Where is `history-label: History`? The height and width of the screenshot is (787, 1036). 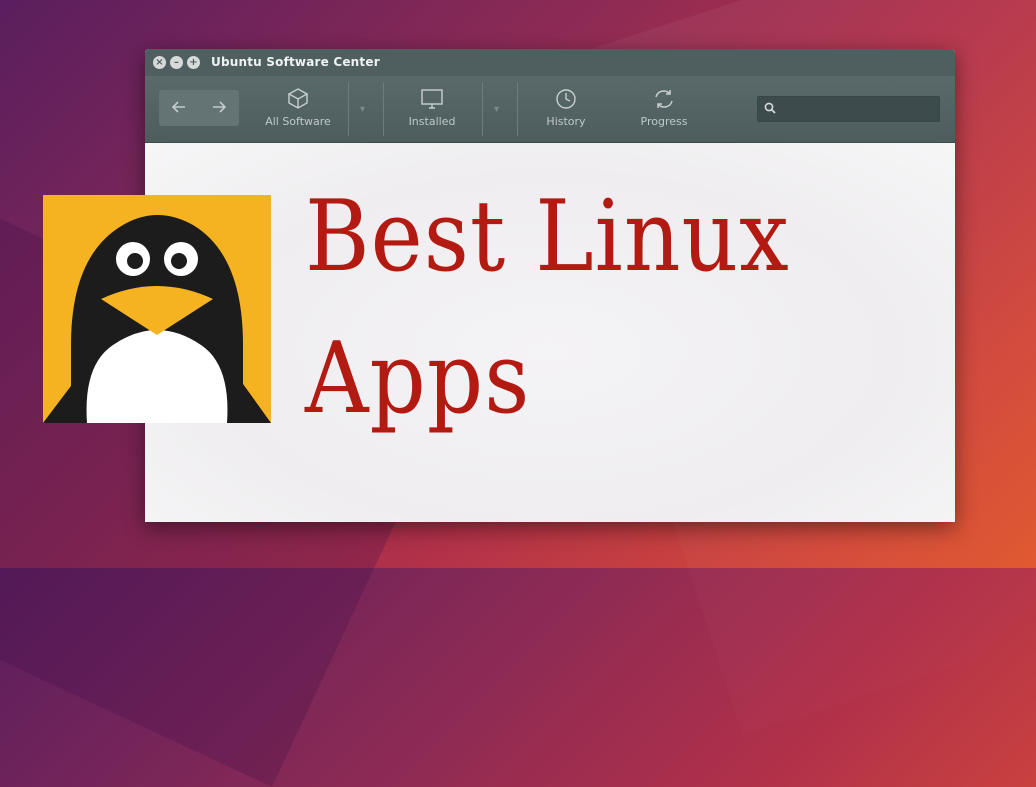 history-label: History is located at coordinates (566, 121).